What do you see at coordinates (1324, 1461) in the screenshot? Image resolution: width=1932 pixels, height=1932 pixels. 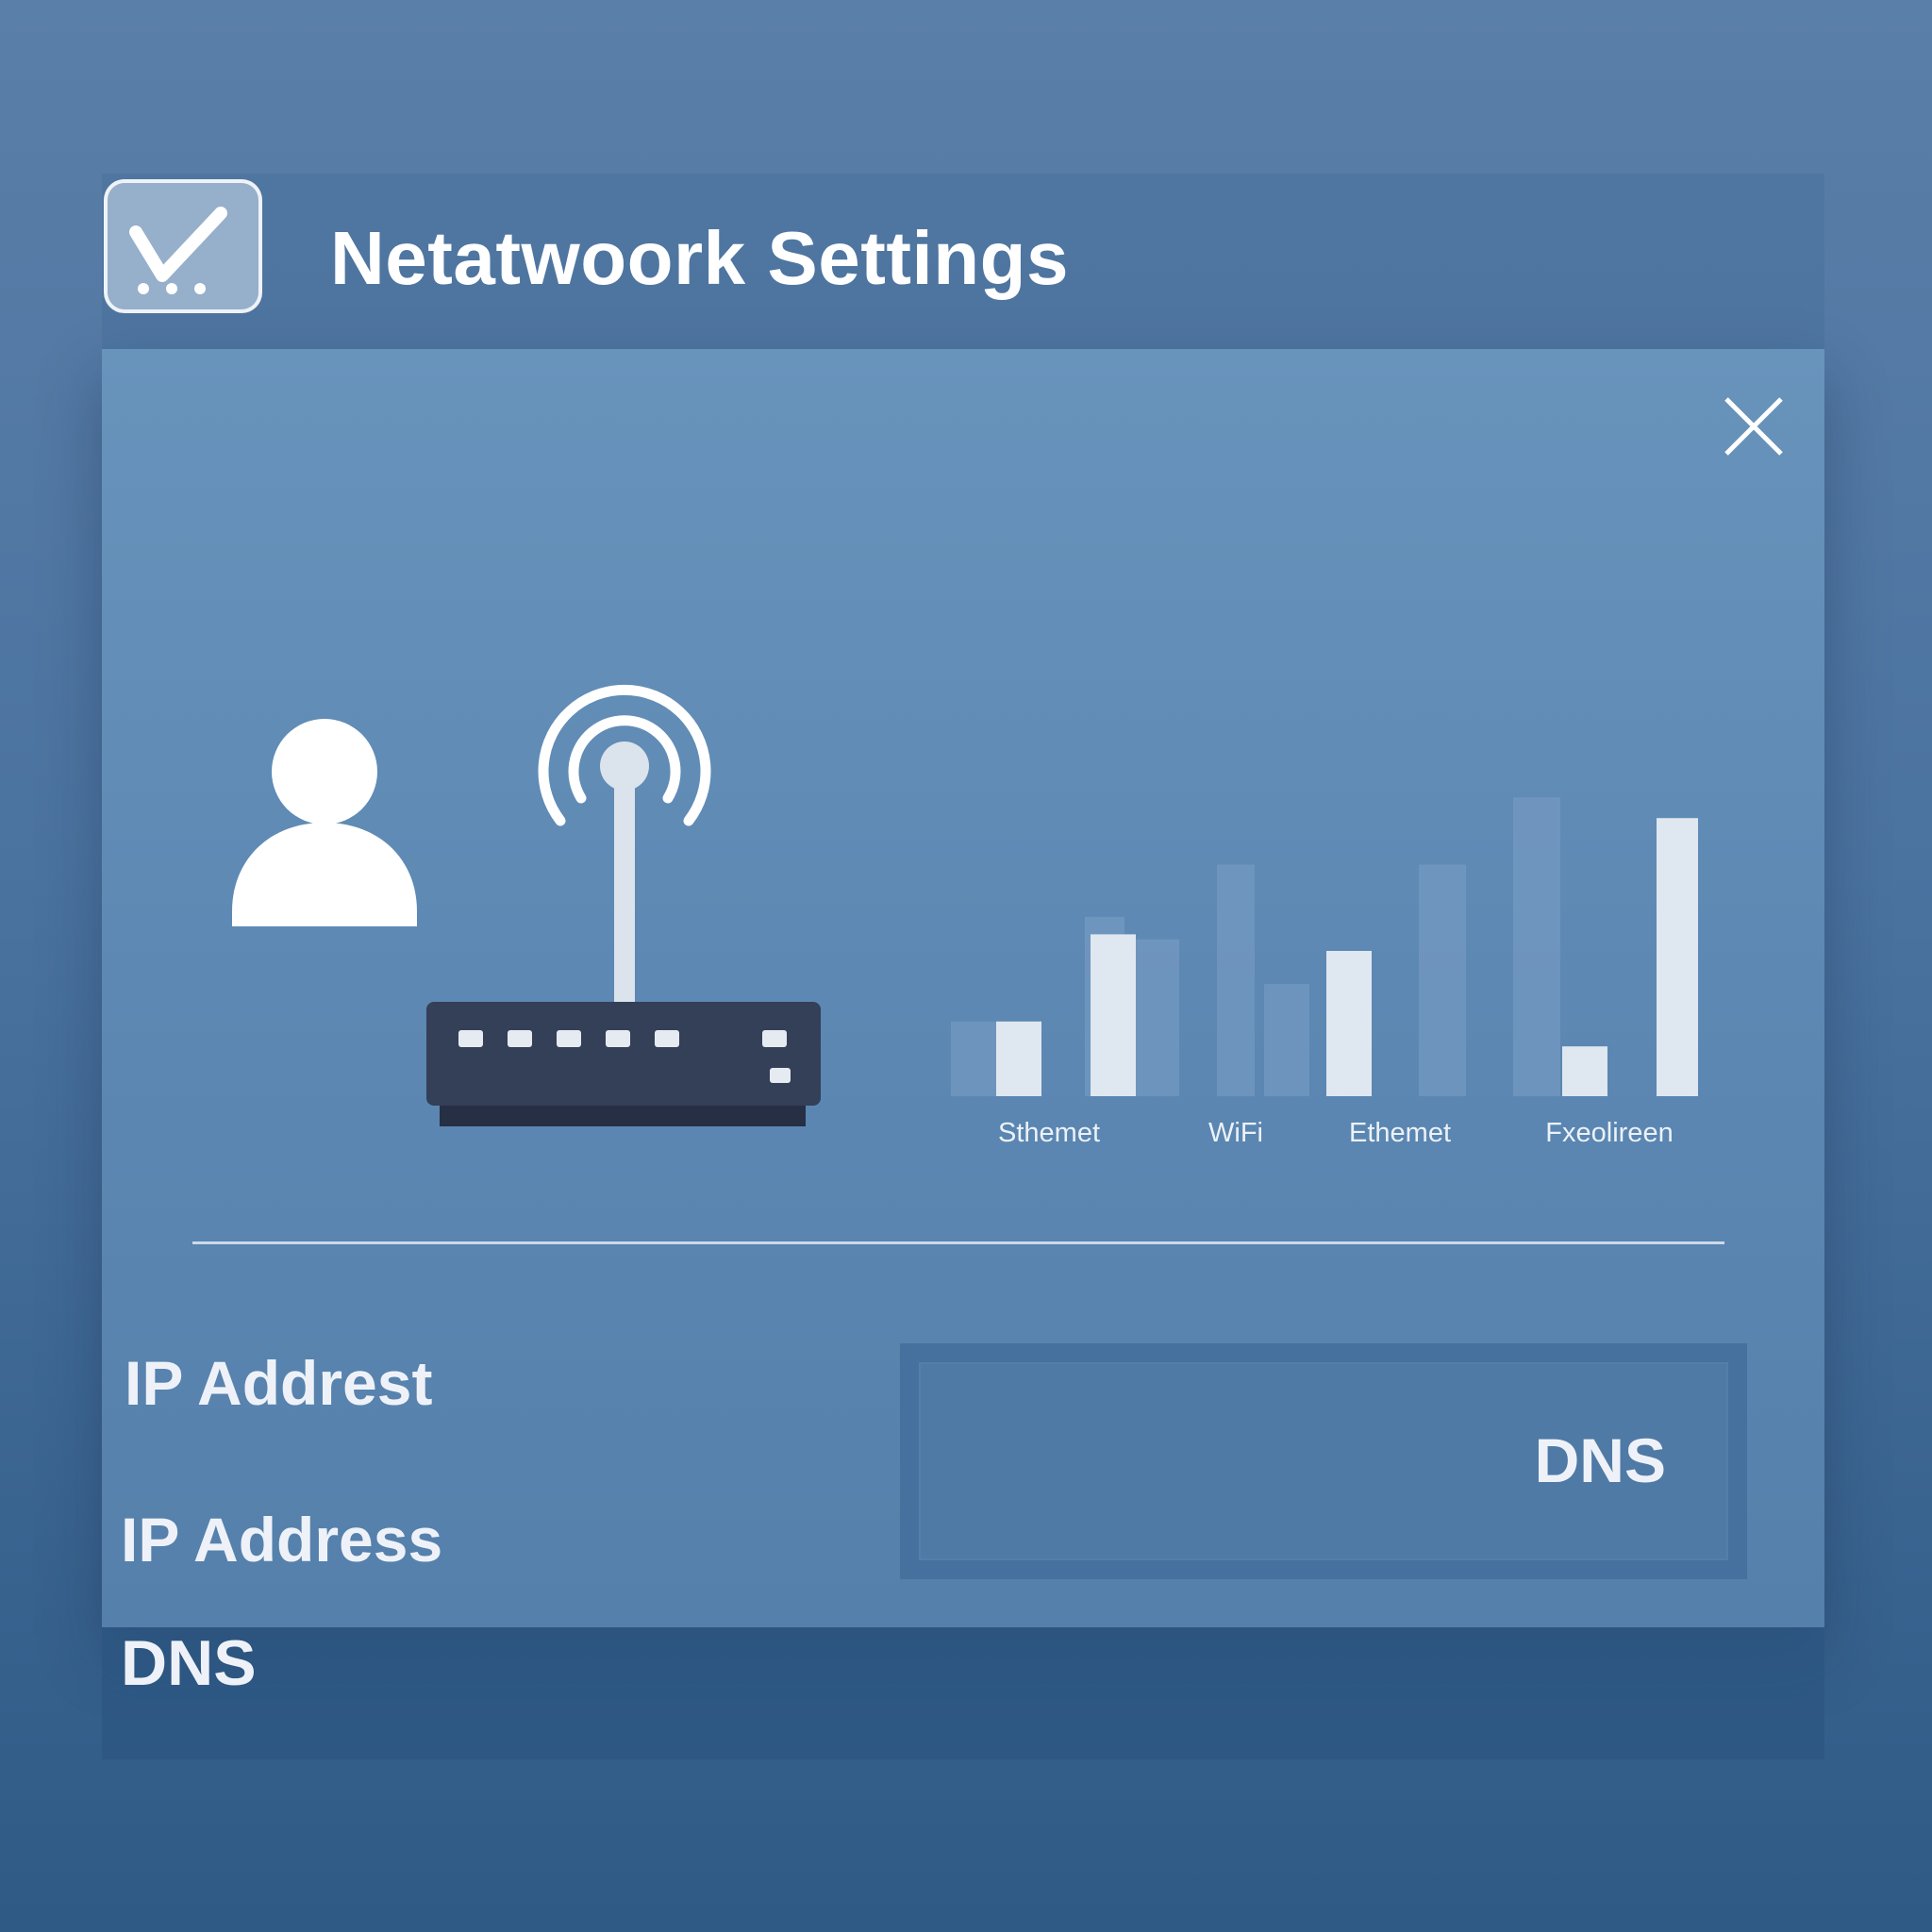 I see `dns-input: DNS` at bounding box center [1324, 1461].